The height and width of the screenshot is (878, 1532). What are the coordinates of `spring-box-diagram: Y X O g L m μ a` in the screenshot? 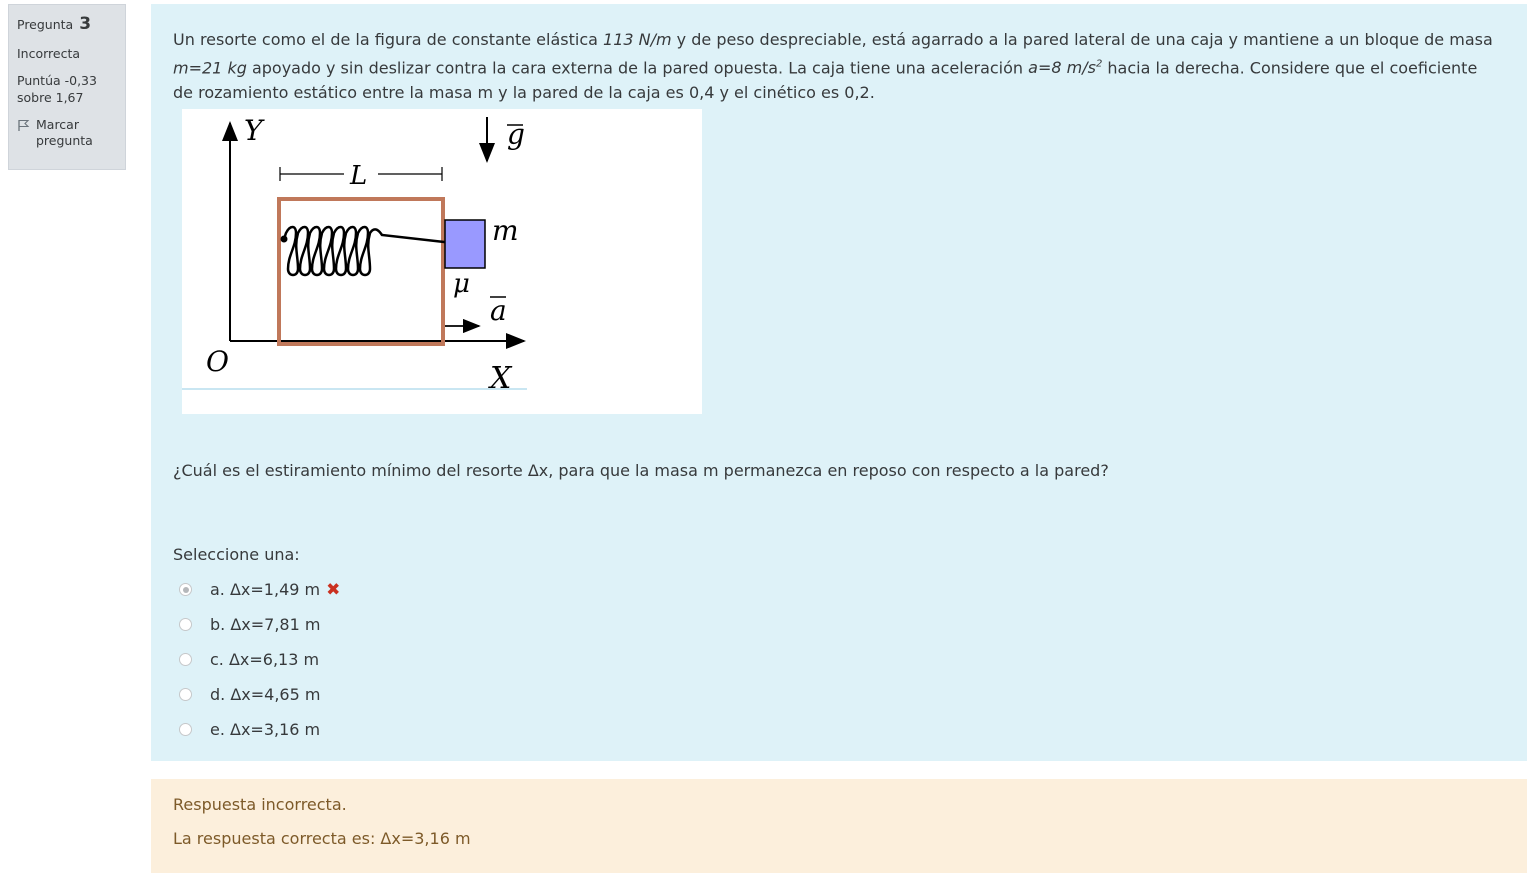 It's located at (354, 255).